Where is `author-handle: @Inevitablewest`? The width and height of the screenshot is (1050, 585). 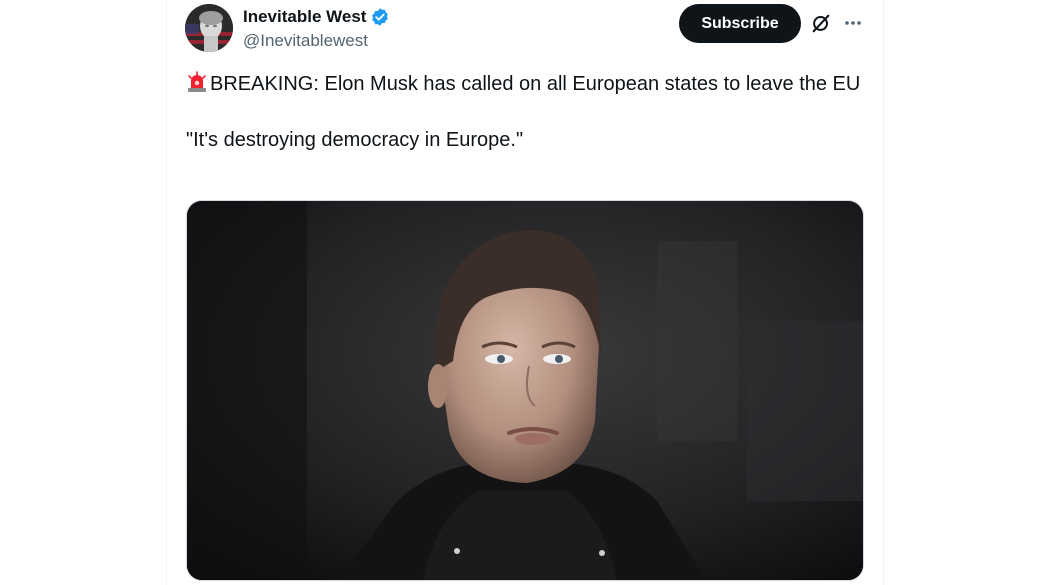 author-handle: @Inevitablewest is located at coordinates (305, 41).